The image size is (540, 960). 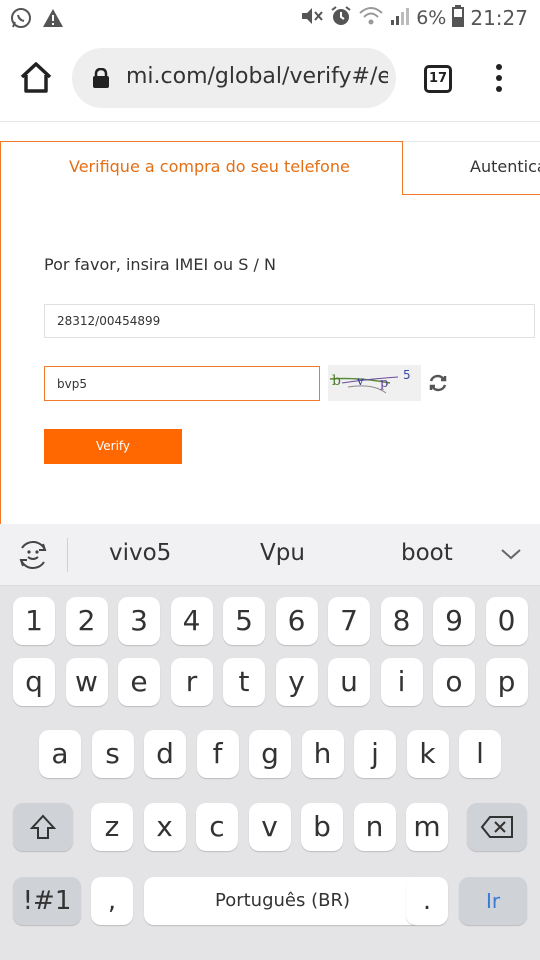 I want to click on expand-suggestions-button, so click(x=511, y=554).